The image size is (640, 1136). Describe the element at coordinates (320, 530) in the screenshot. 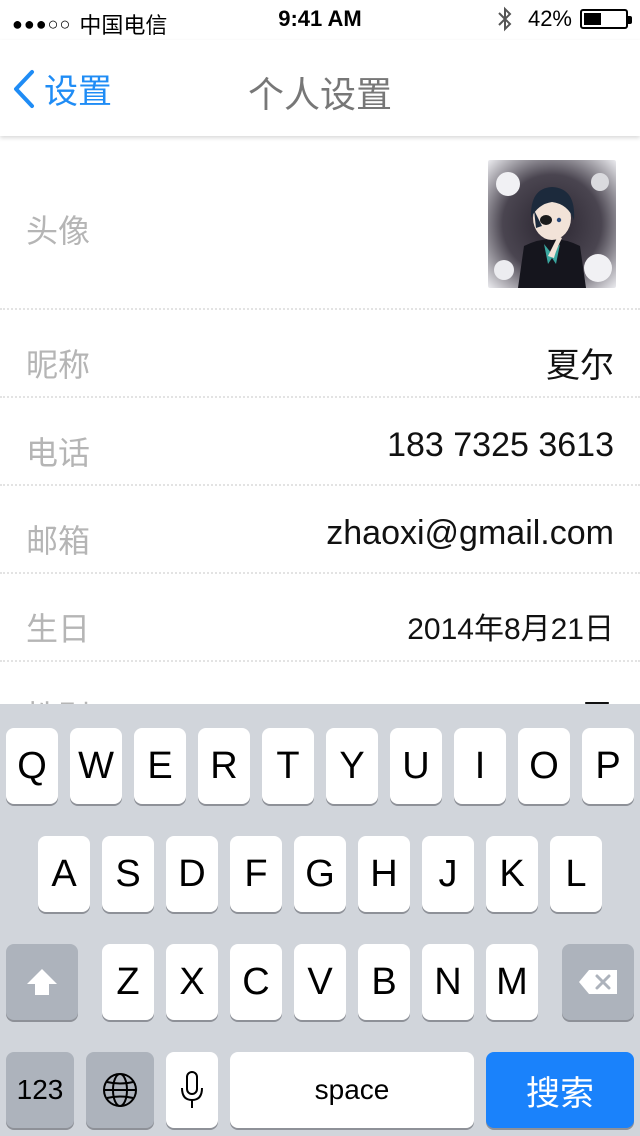

I see `email-row: 邮箱 zhaoxi@gmail.com` at that location.